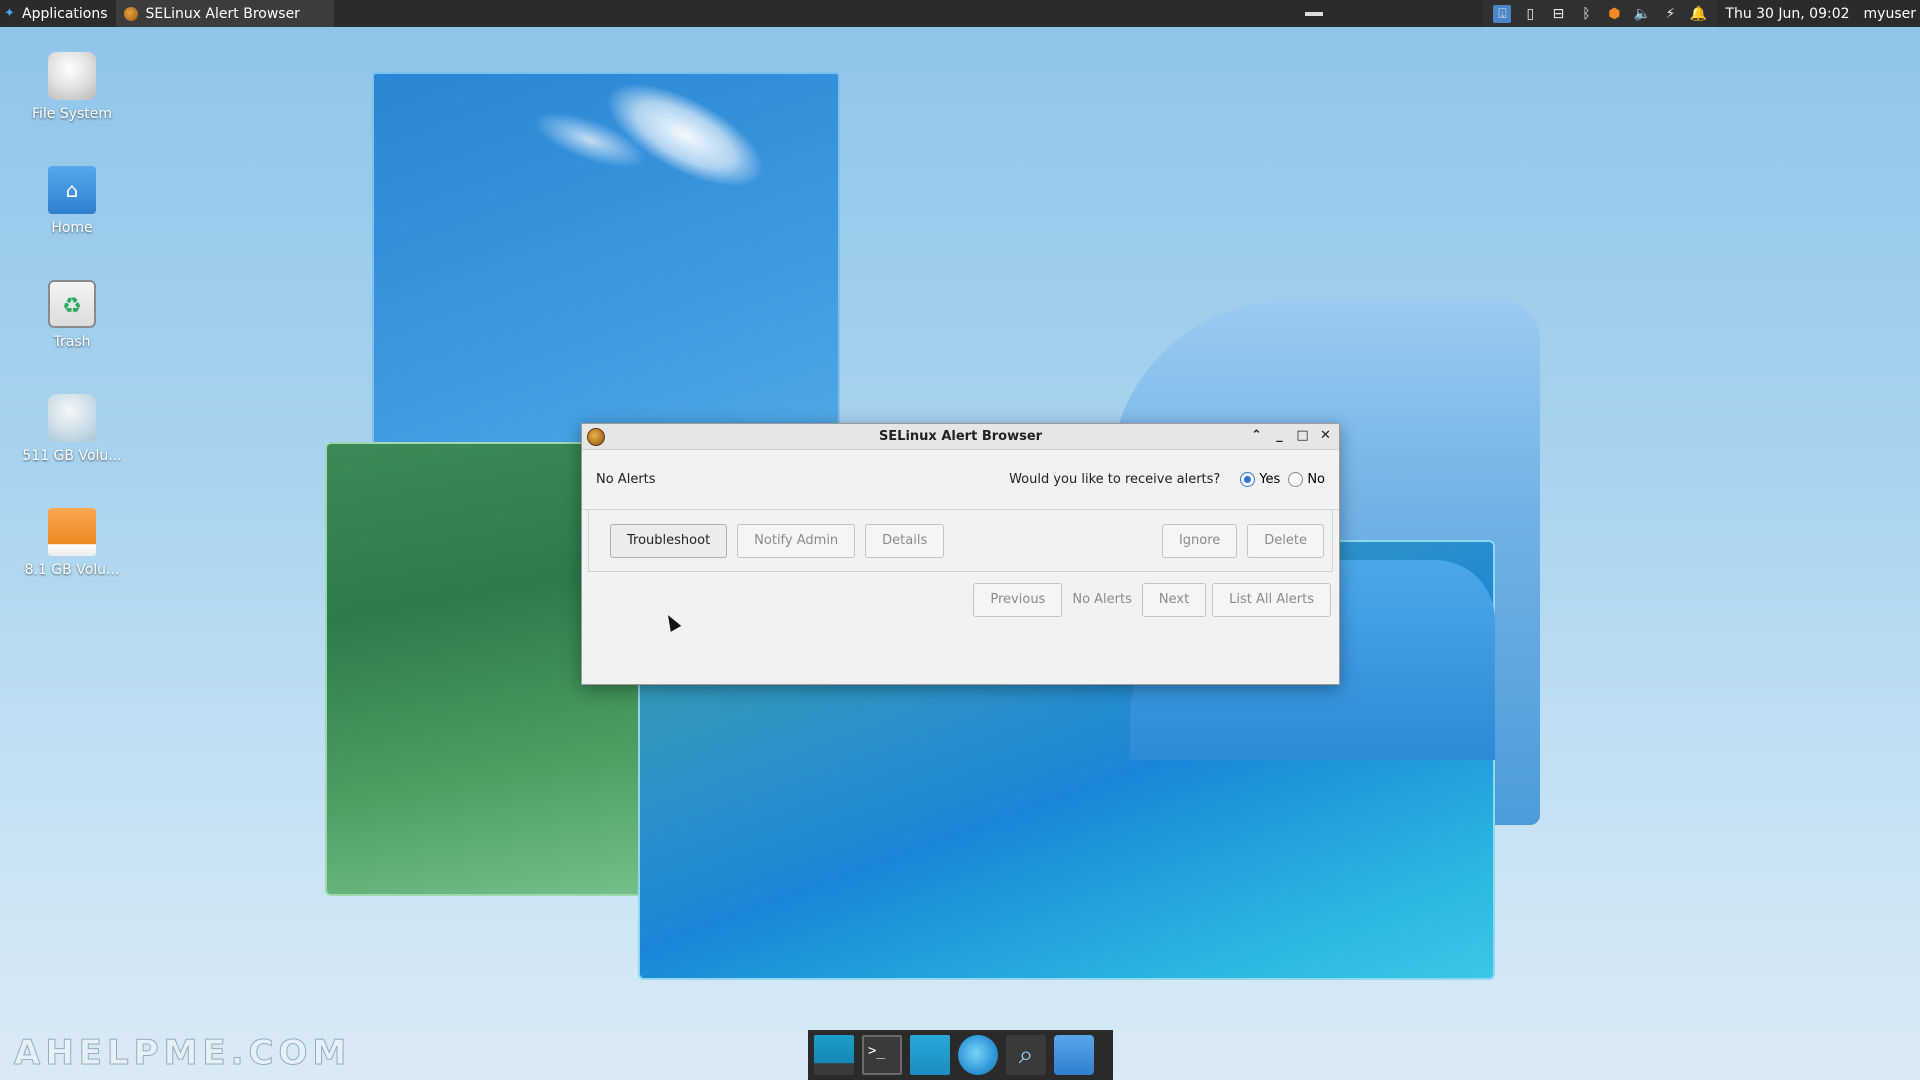 This screenshot has width=1920, height=1080. Describe the element at coordinates (65, 13) in the screenshot. I see `applications-label: Applications` at that location.